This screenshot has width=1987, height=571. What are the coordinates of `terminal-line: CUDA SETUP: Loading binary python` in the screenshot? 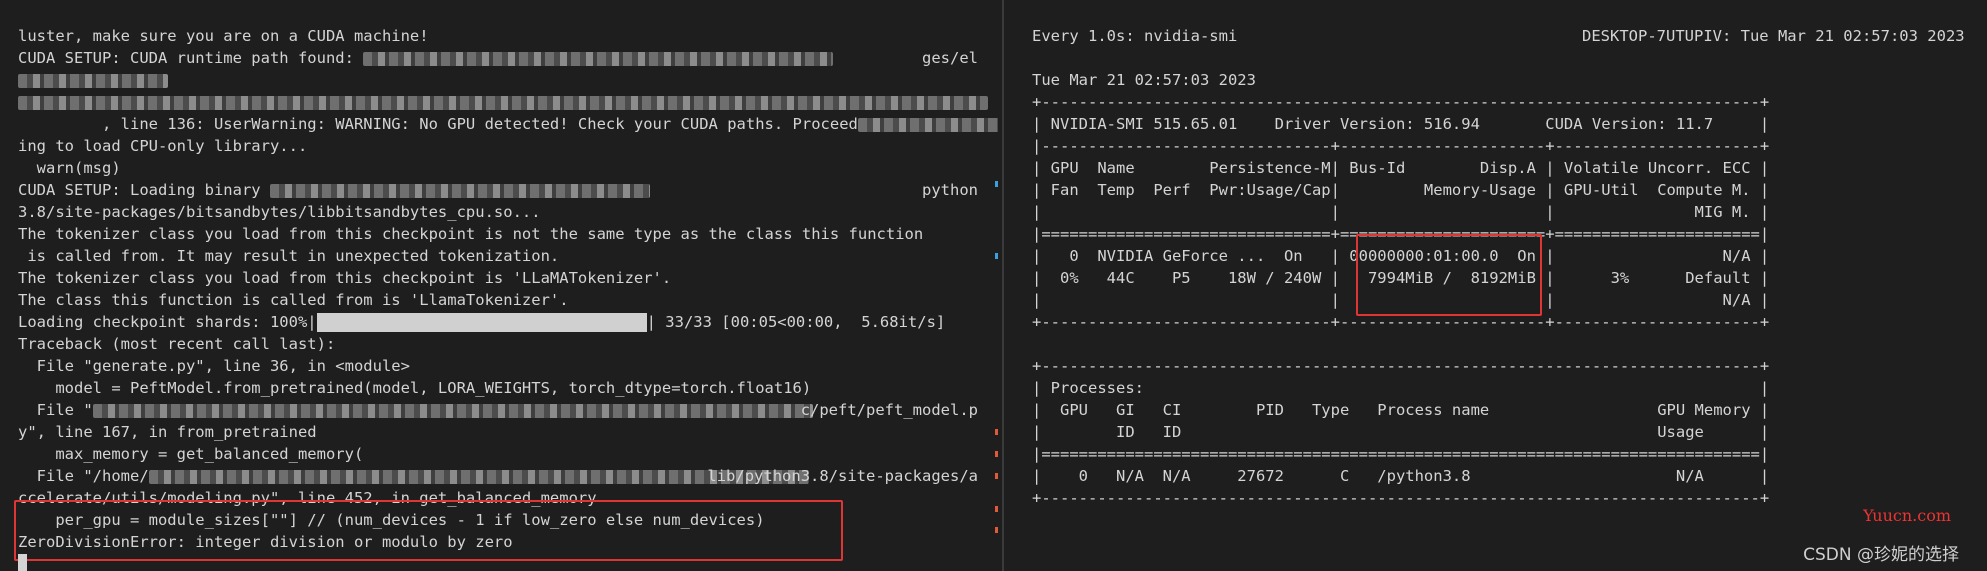 It's located at (498, 190).